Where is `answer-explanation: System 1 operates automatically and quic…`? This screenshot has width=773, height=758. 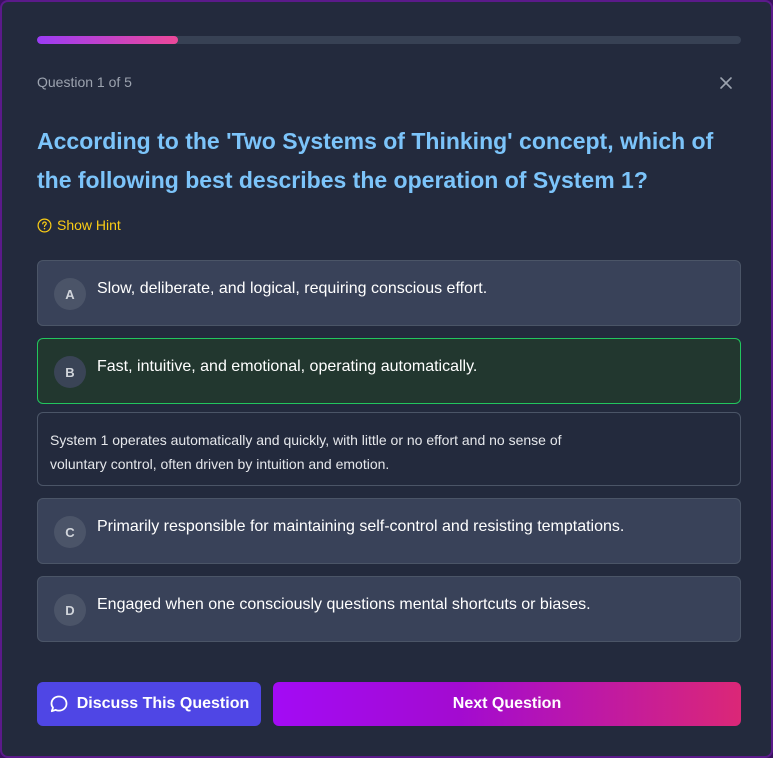 answer-explanation: System 1 operates automatically and quic… is located at coordinates (389, 449).